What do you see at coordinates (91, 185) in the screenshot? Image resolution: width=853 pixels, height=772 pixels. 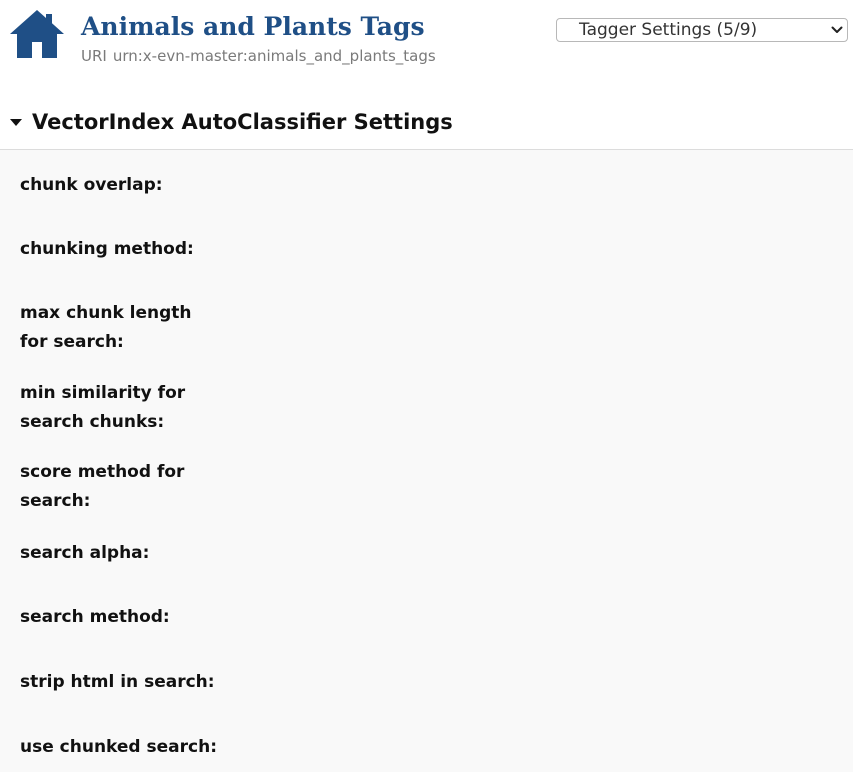 I see `setting-label-chunk-overlap: chunk overlap:` at bounding box center [91, 185].